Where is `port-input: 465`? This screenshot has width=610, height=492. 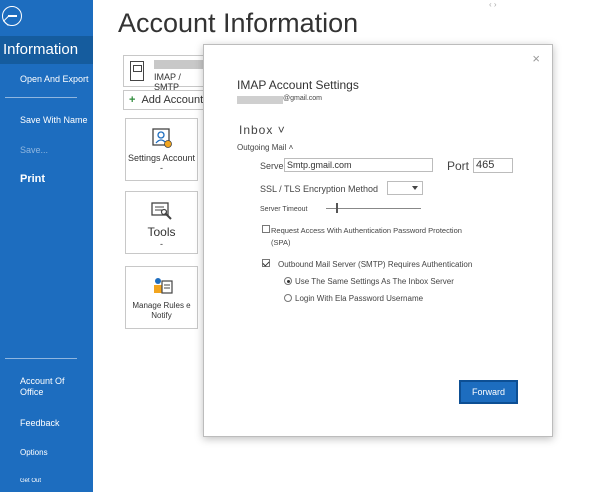
port-input: 465 is located at coordinates (493, 165).